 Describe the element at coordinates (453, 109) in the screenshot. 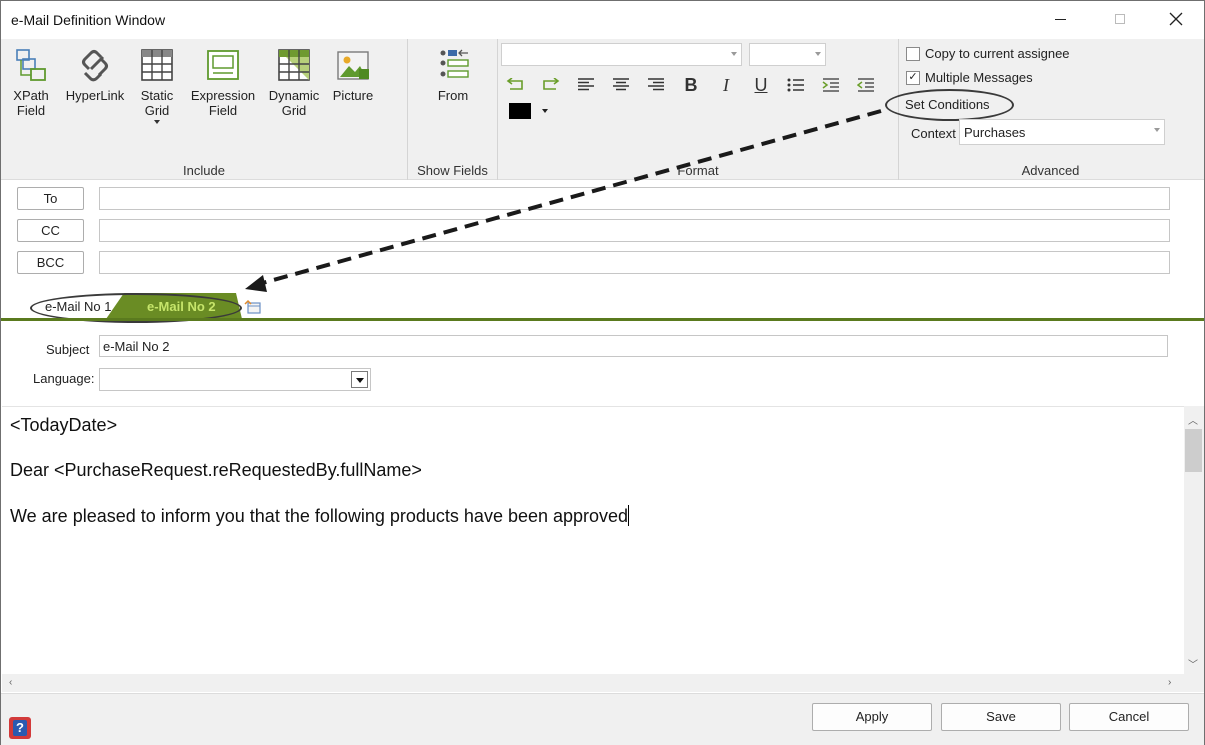

I see `show-fields-group: From Show Fields` at that location.